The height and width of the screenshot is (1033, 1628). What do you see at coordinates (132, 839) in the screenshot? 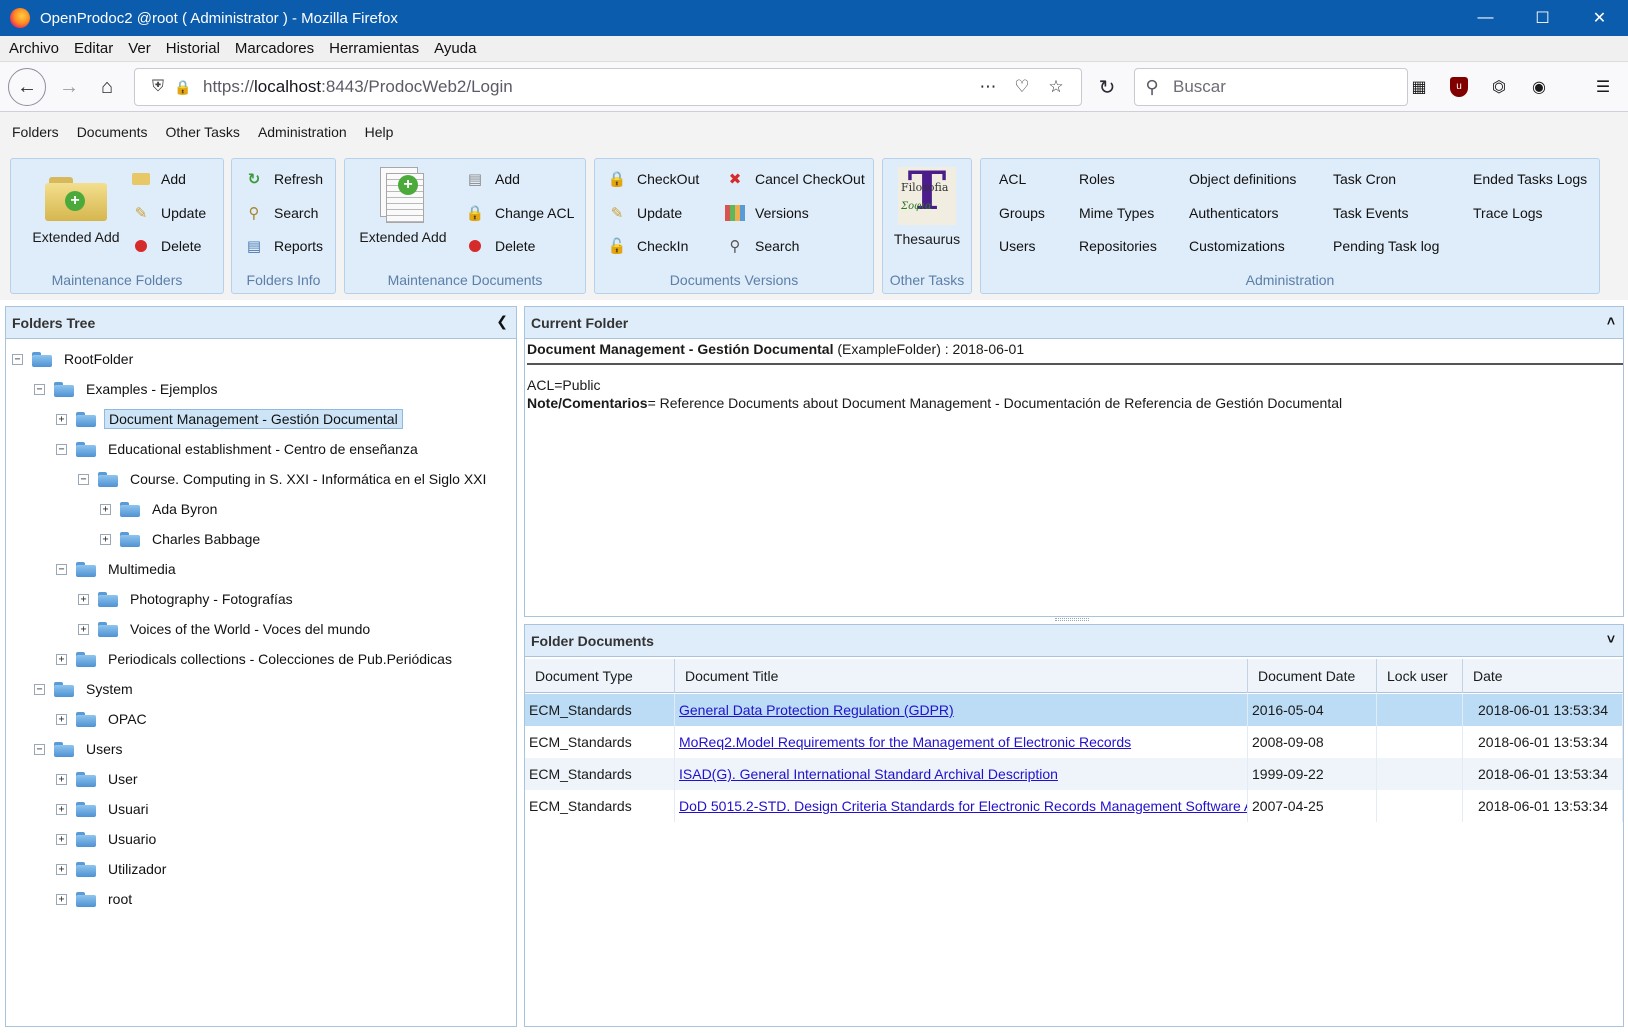
I see `tree-node-label: Usuario` at bounding box center [132, 839].